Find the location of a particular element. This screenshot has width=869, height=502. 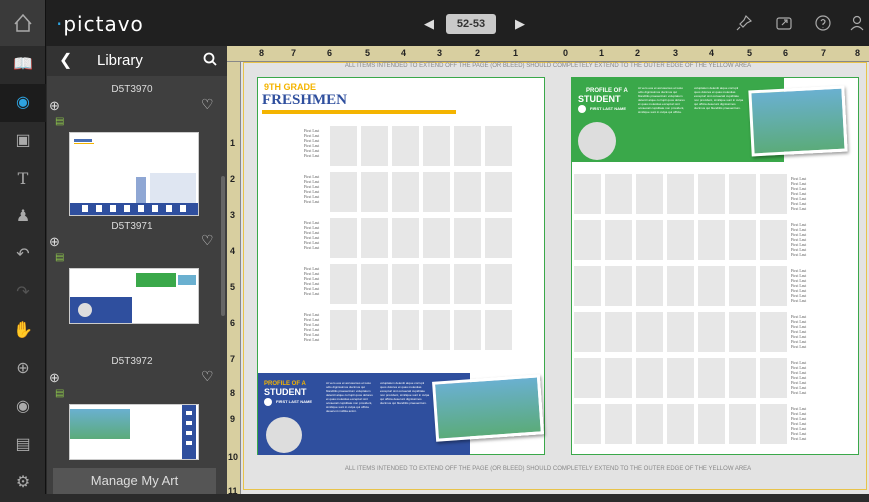

next-page-button: ▶ is located at coordinates (520, 24).